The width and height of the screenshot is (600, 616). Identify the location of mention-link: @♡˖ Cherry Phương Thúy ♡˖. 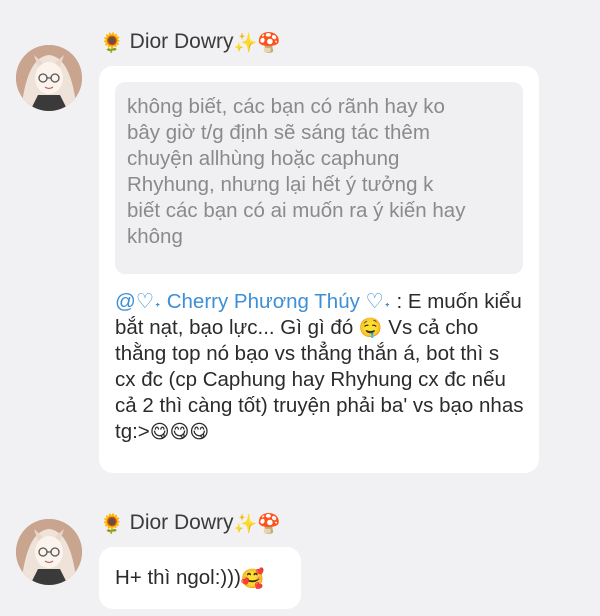
(253, 301).